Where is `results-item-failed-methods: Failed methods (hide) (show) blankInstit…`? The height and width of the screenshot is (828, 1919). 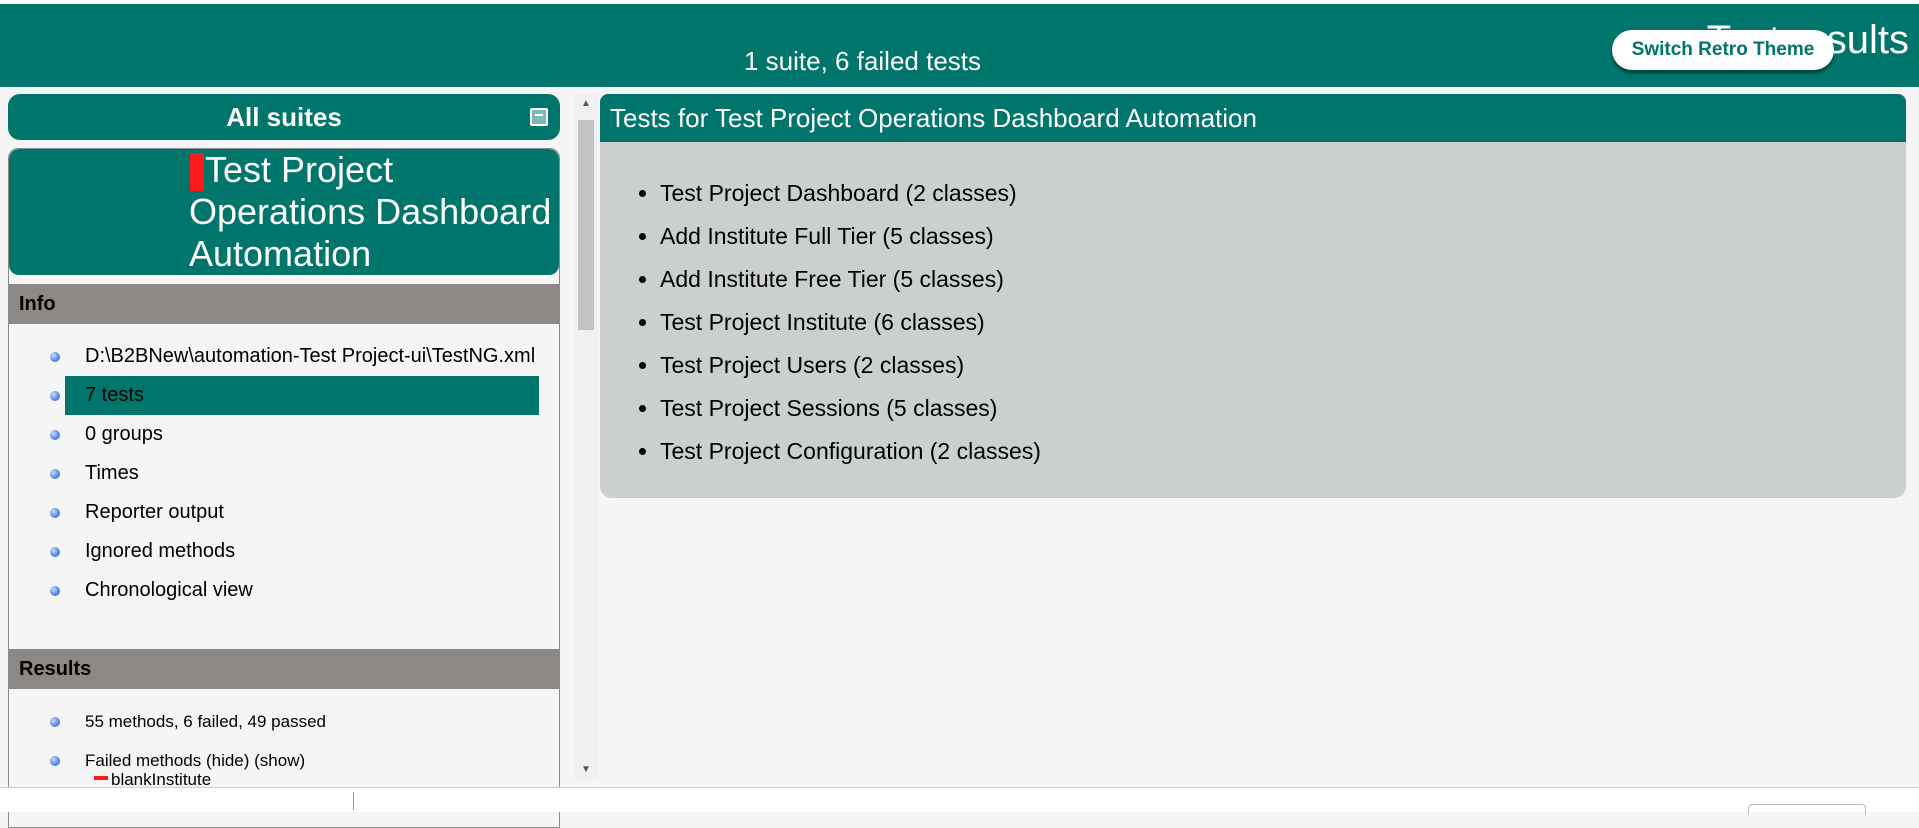 results-item-failed-methods: Failed methods (hide) (show) blankInstit… is located at coordinates (284, 765).